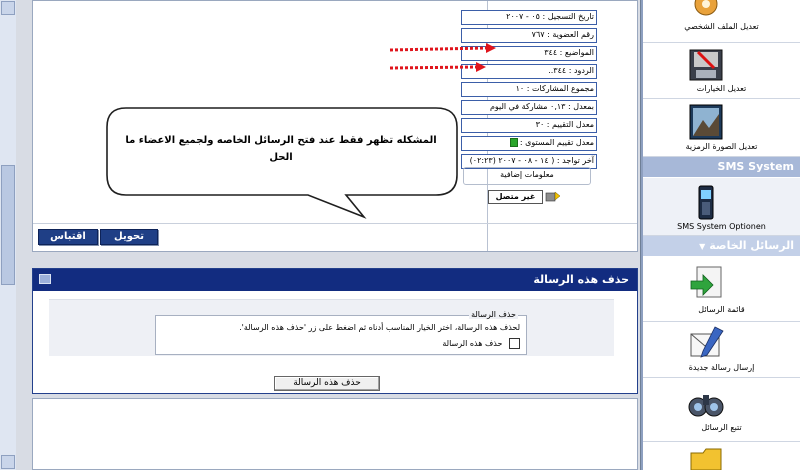  I want to click on delete-message-button: حذف هذه الرسالة, so click(327, 383).